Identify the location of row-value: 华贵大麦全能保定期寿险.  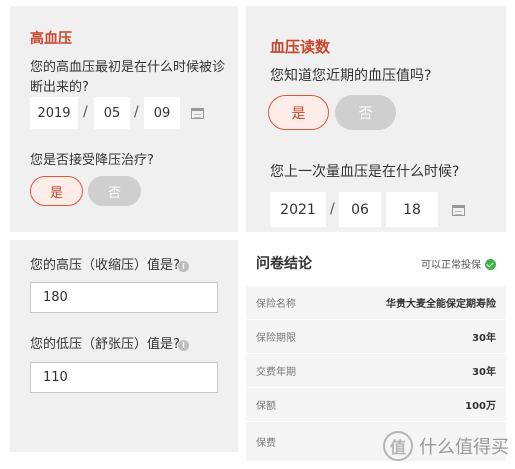
(441, 304).